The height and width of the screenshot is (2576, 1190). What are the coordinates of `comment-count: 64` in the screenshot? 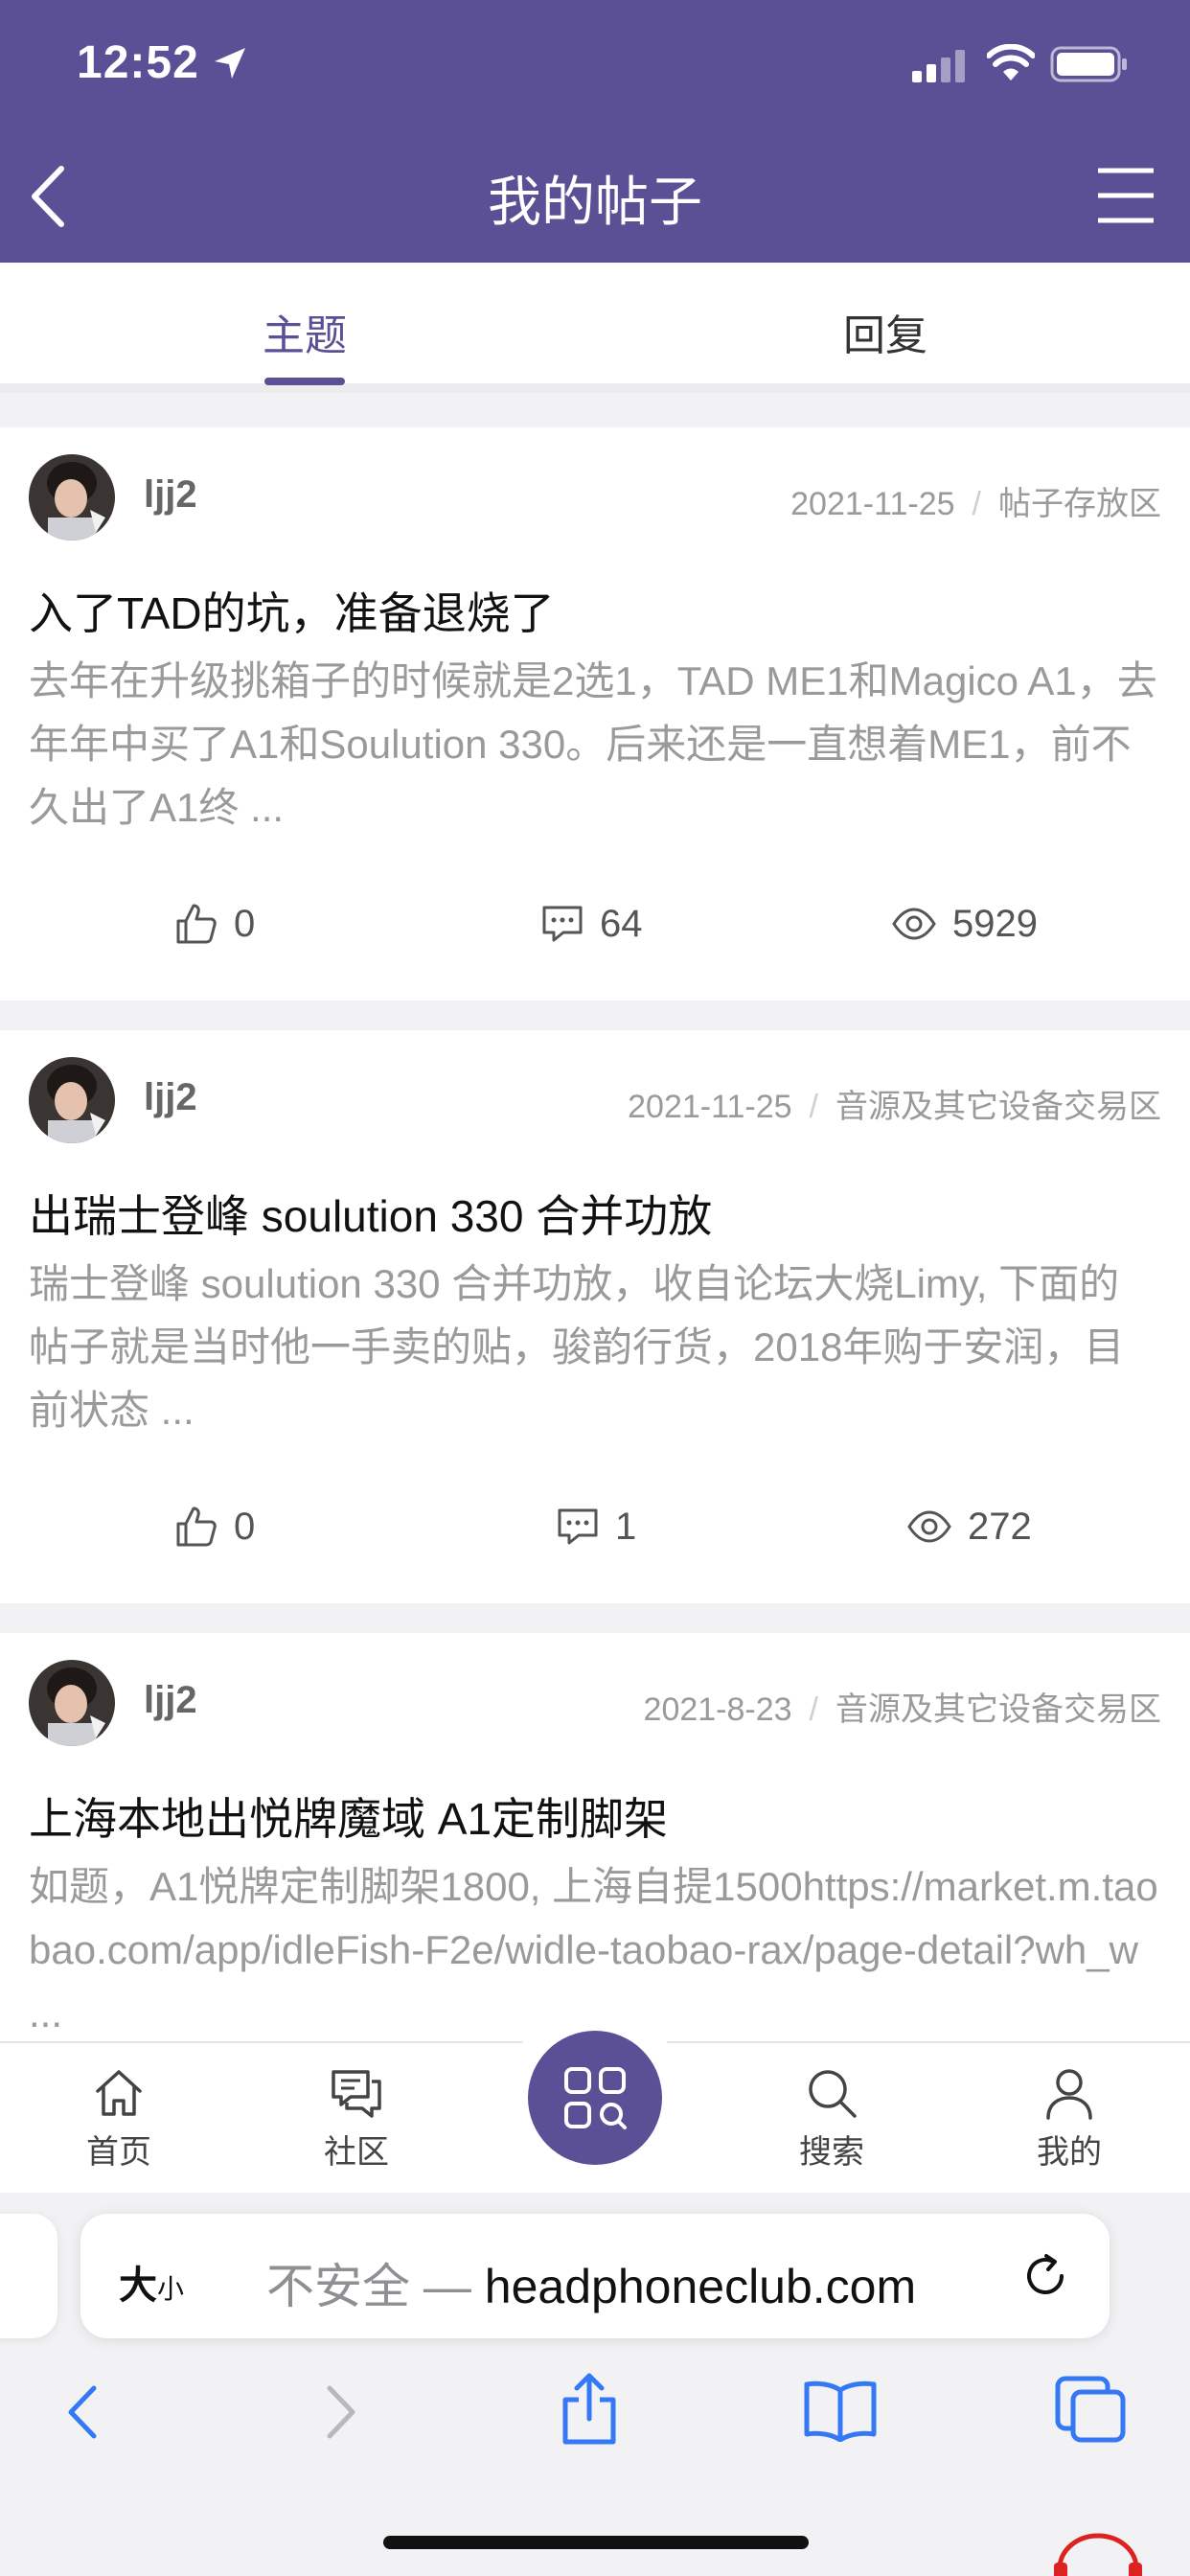 It's located at (622, 923).